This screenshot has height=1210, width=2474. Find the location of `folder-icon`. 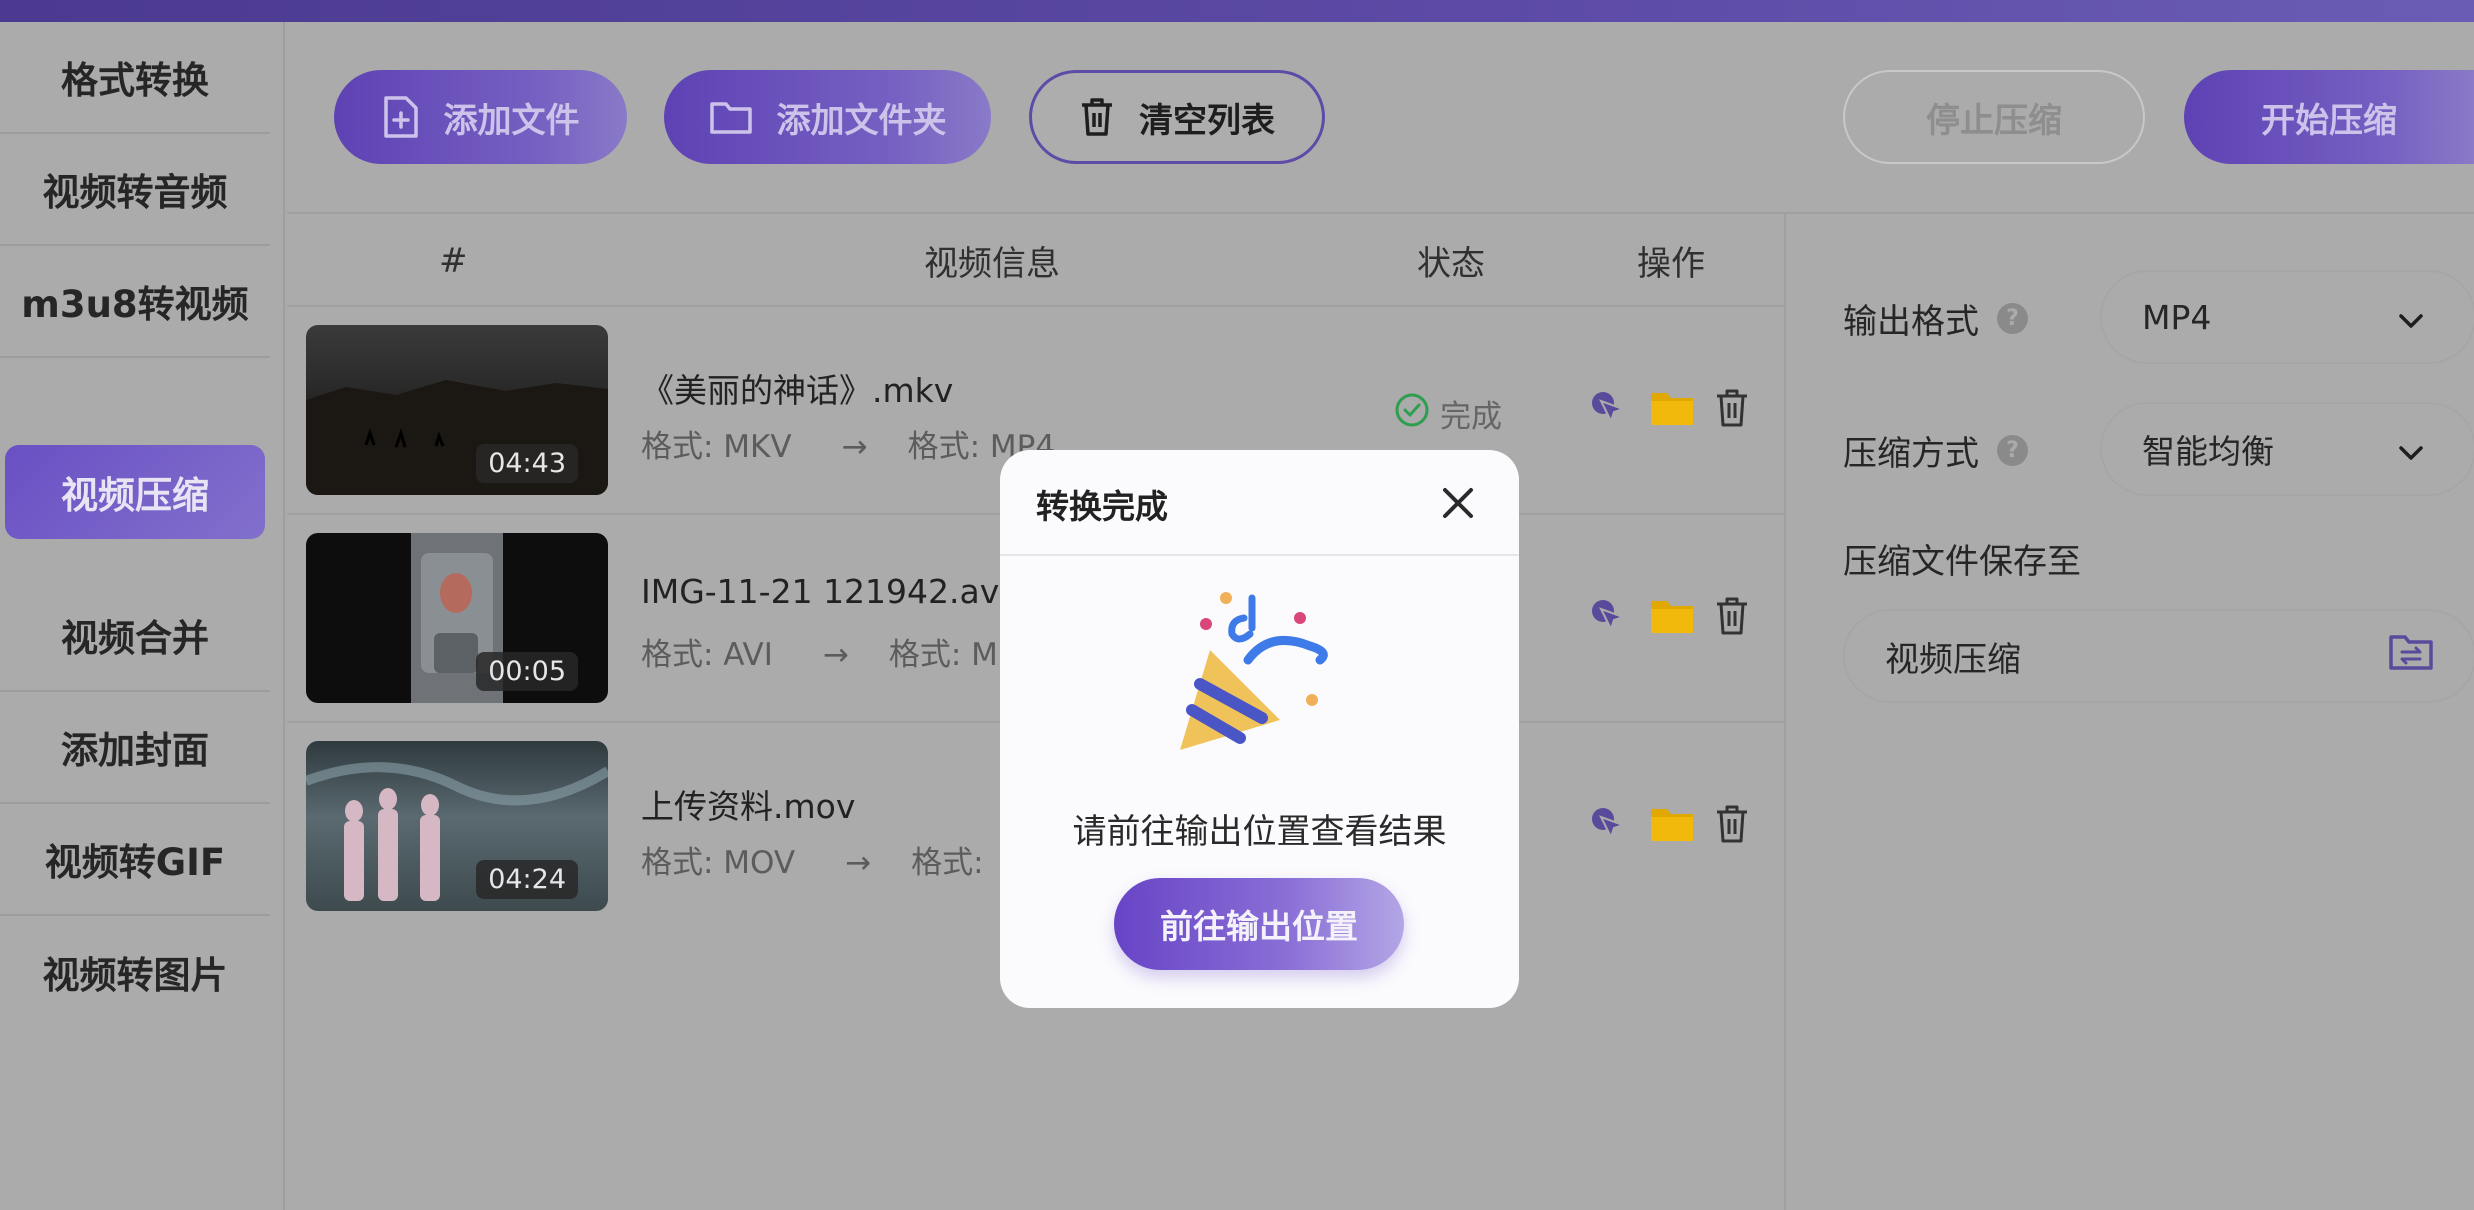

folder-icon is located at coordinates (731, 117).